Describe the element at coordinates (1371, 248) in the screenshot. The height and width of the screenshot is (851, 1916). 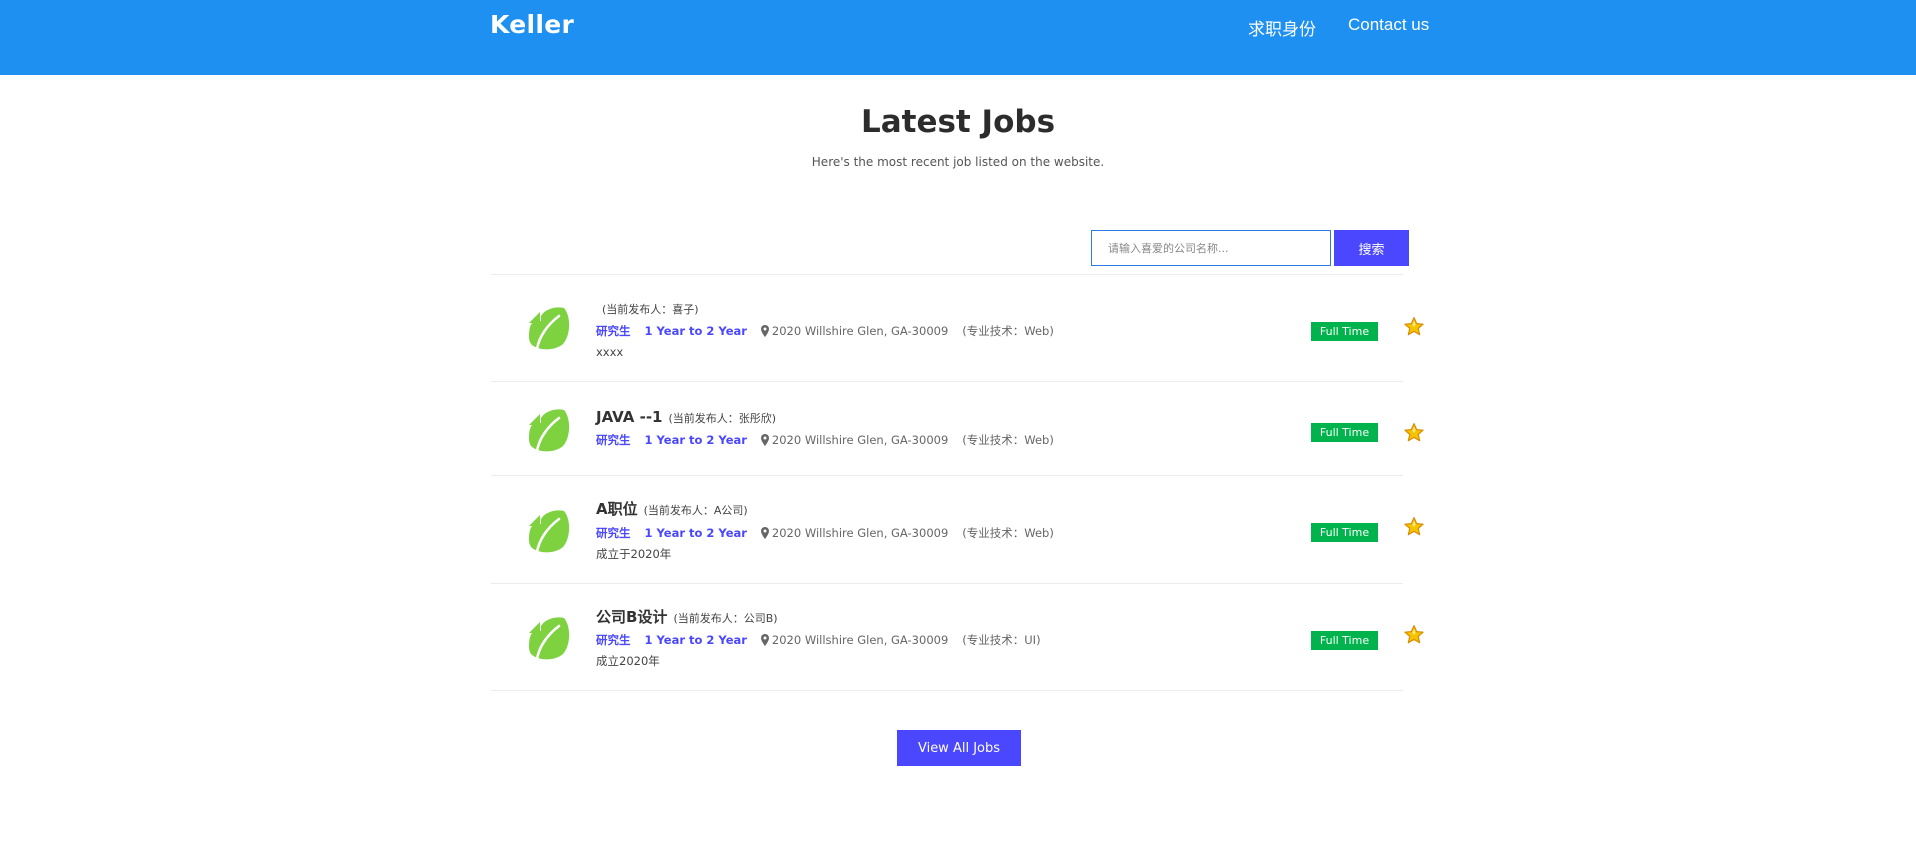
I see `search-button: 搜索` at that location.